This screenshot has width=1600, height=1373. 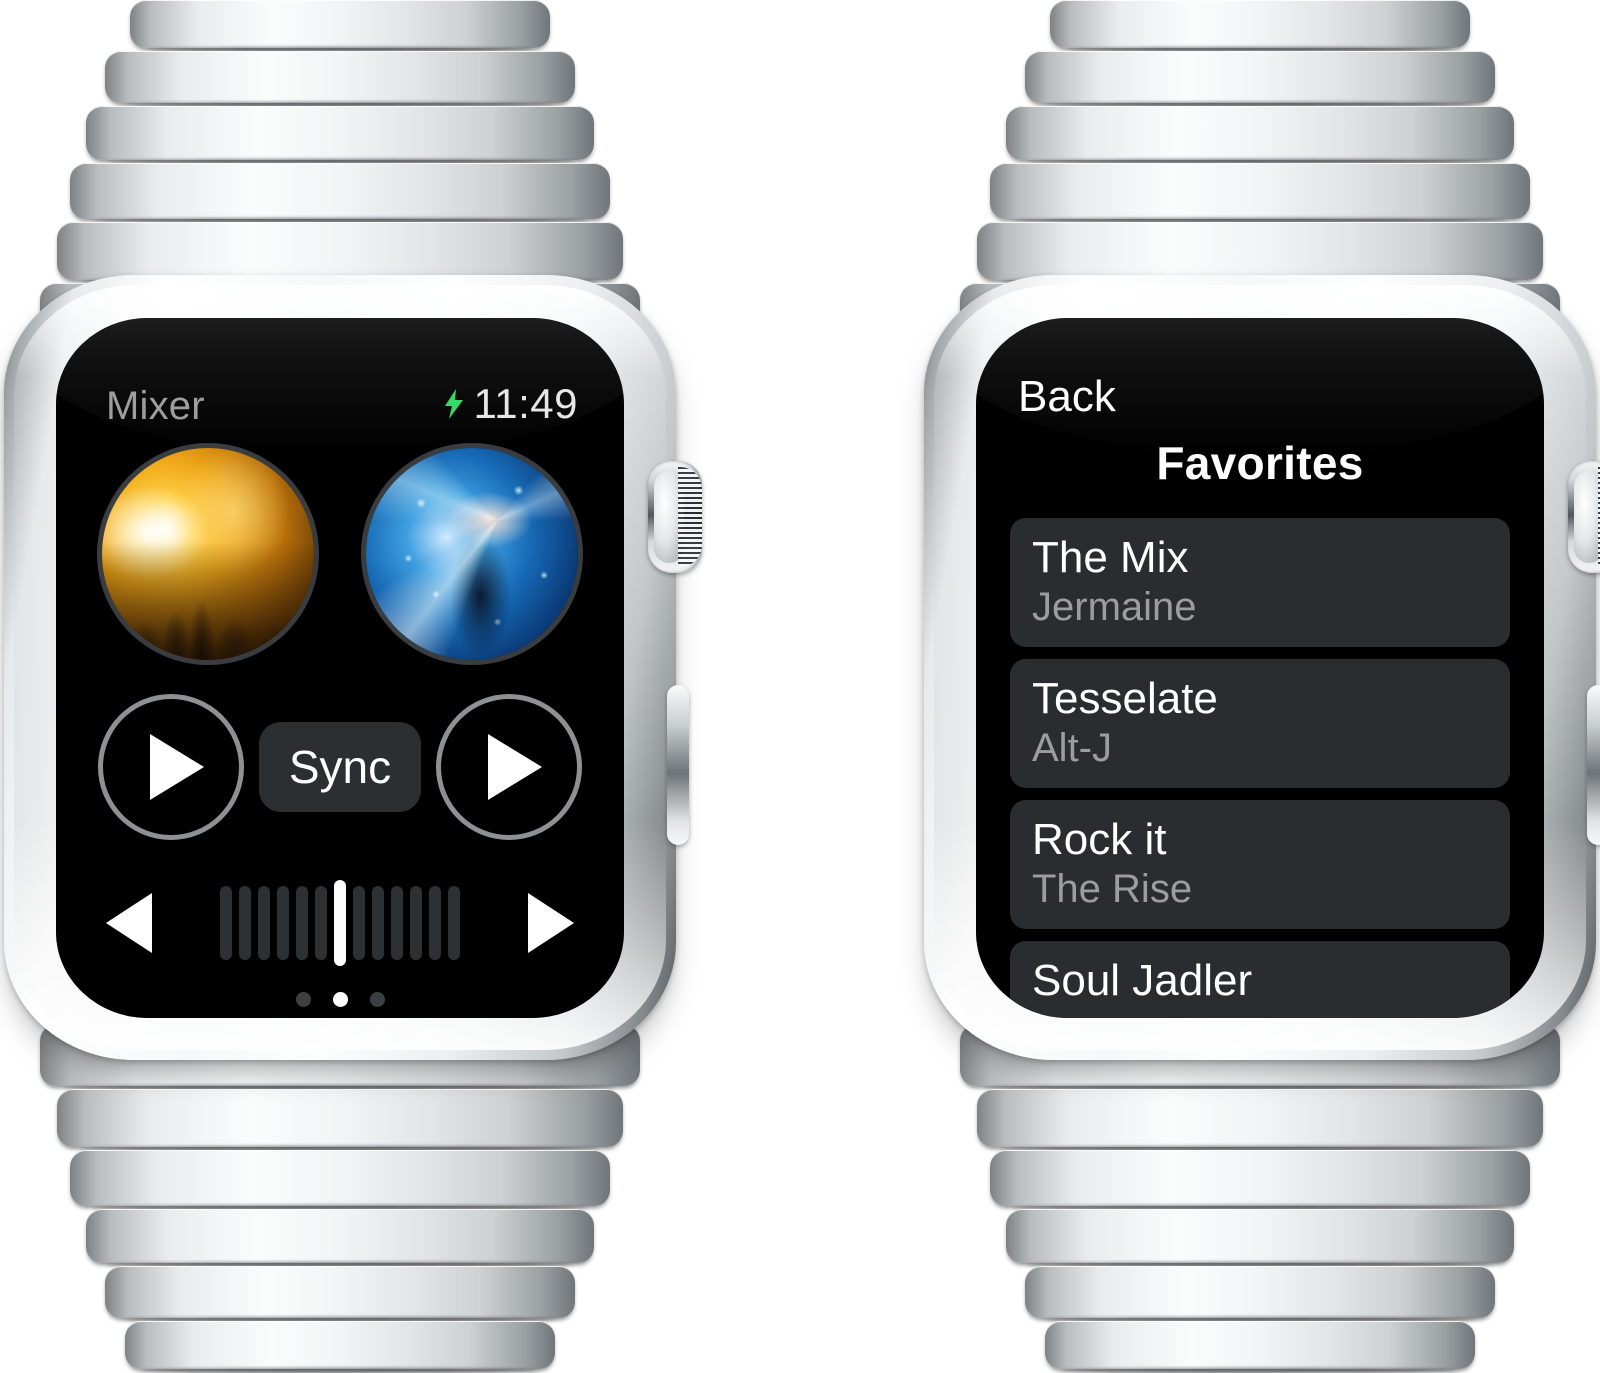 I want to click on triangle-right-icon, so click(x=551, y=922).